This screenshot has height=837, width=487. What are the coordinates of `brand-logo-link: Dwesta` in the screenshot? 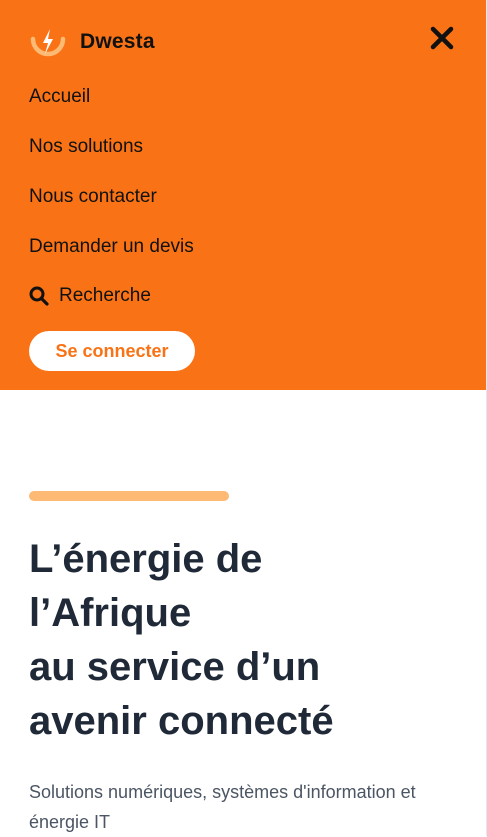 It's located at (92, 42).